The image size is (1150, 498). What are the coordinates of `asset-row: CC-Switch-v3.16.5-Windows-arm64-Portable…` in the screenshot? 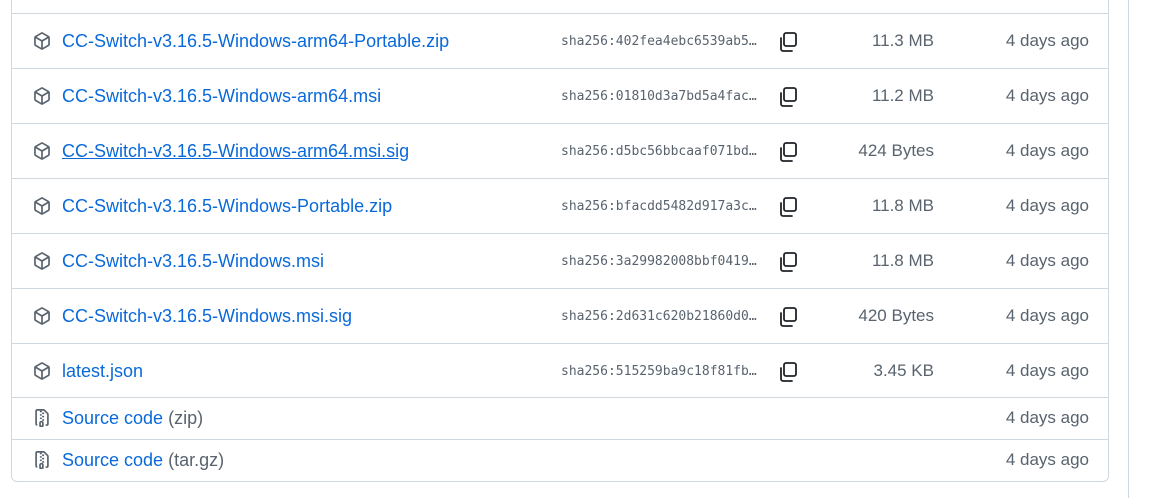 It's located at (560, 40).